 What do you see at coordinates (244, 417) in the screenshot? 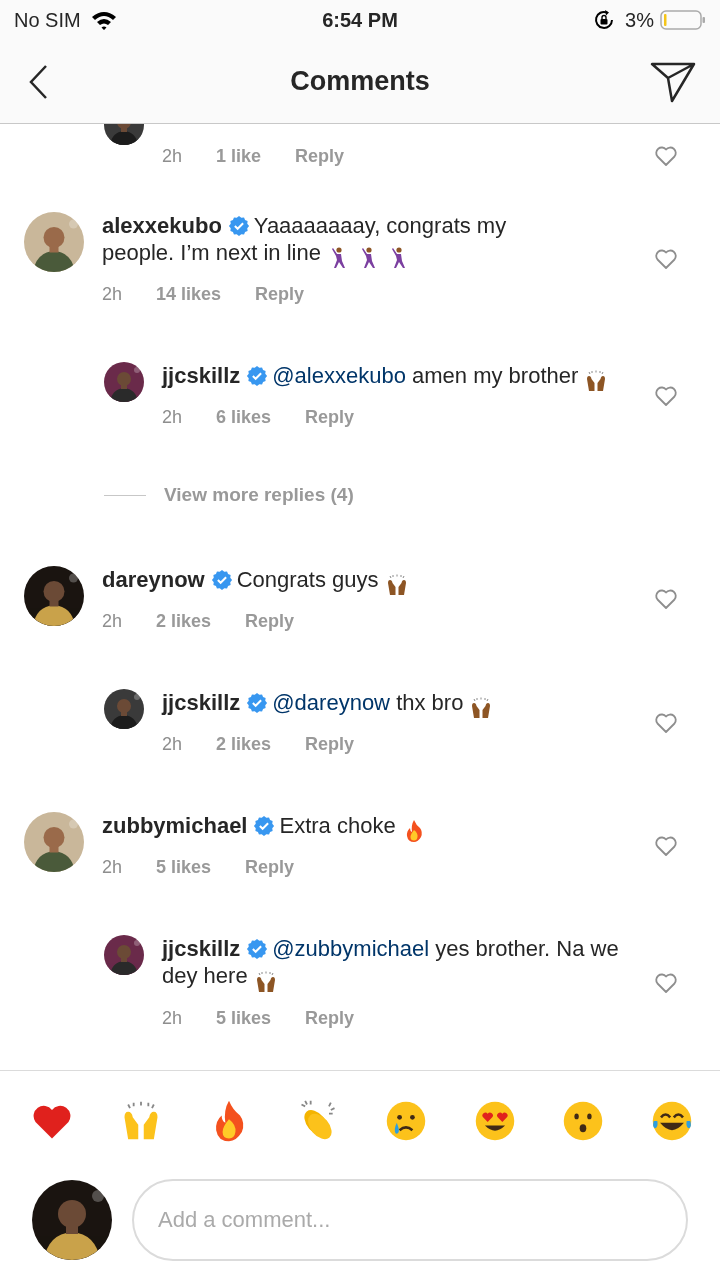
I see `likes-count-link: 6 likes` at bounding box center [244, 417].